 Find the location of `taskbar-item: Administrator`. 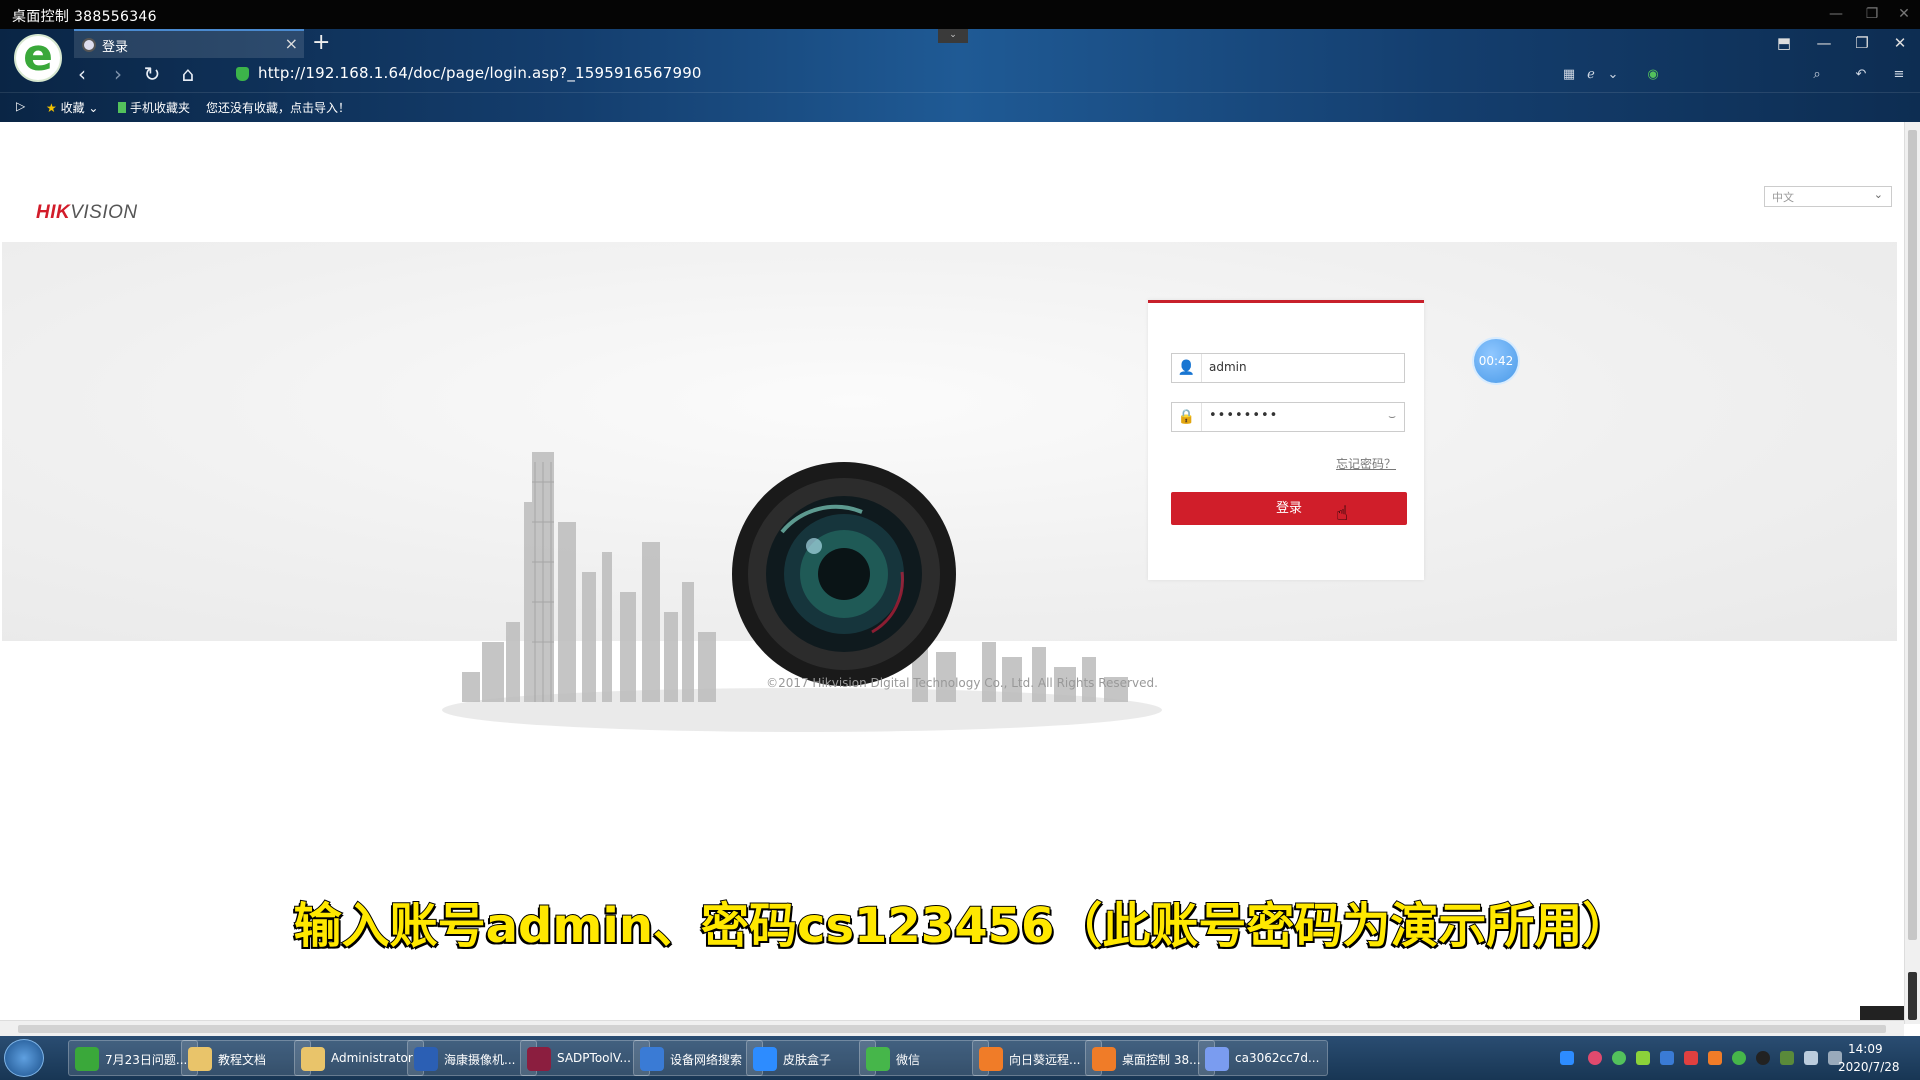

taskbar-item: Administrator is located at coordinates (359, 1058).